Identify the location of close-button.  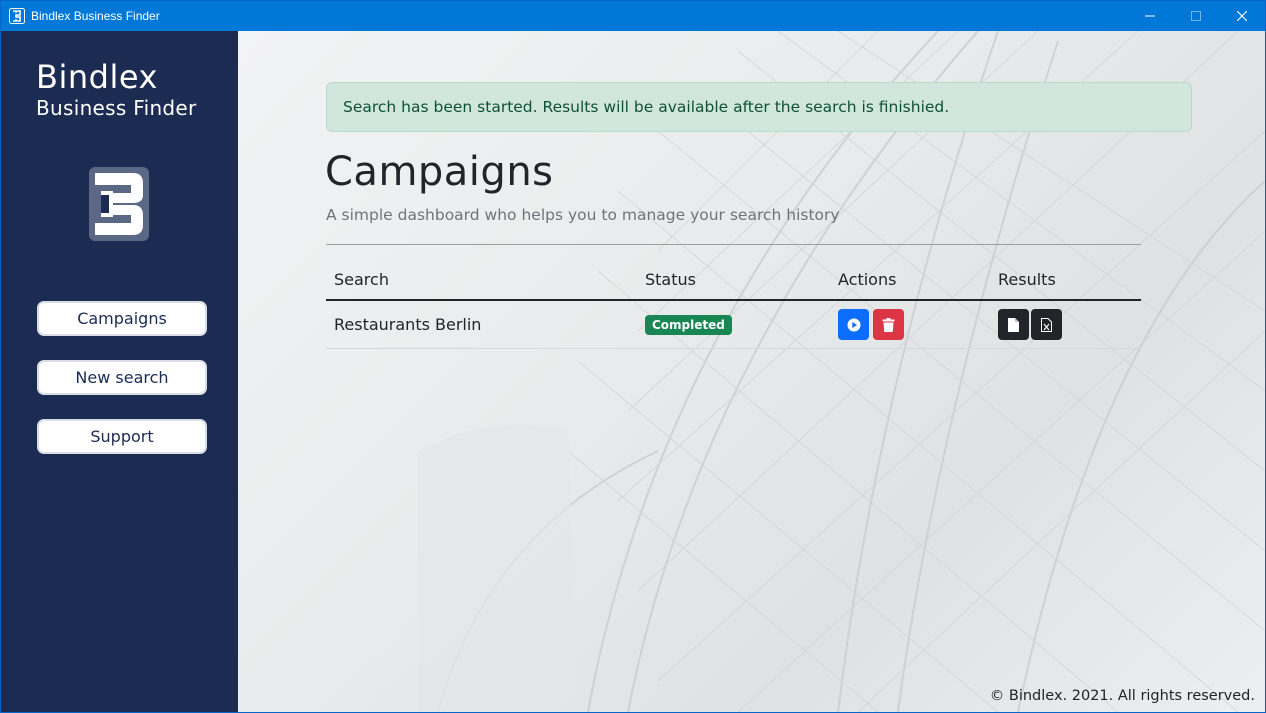
(1242, 16).